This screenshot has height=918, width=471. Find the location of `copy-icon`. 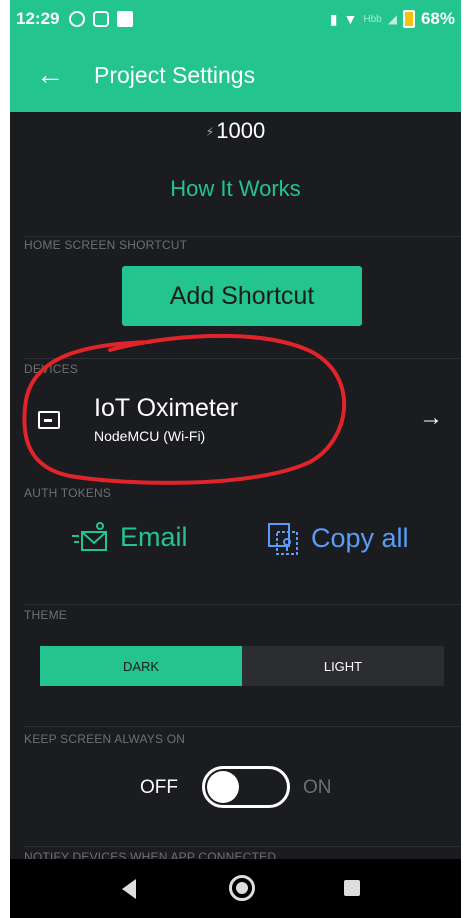

copy-icon is located at coordinates (283, 539).